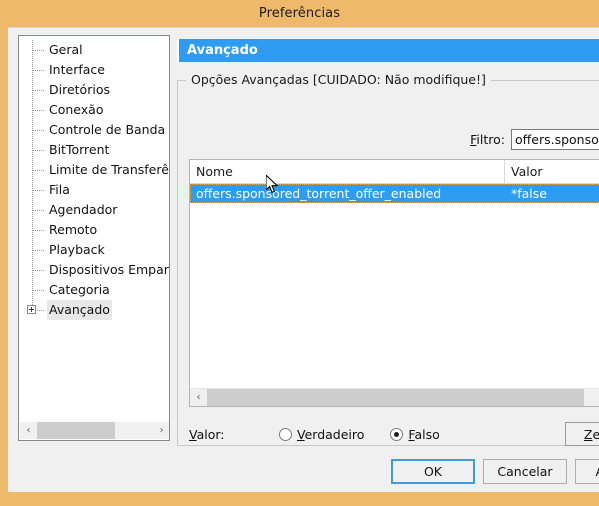  I want to click on column-header-name: Nome, so click(347, 171).